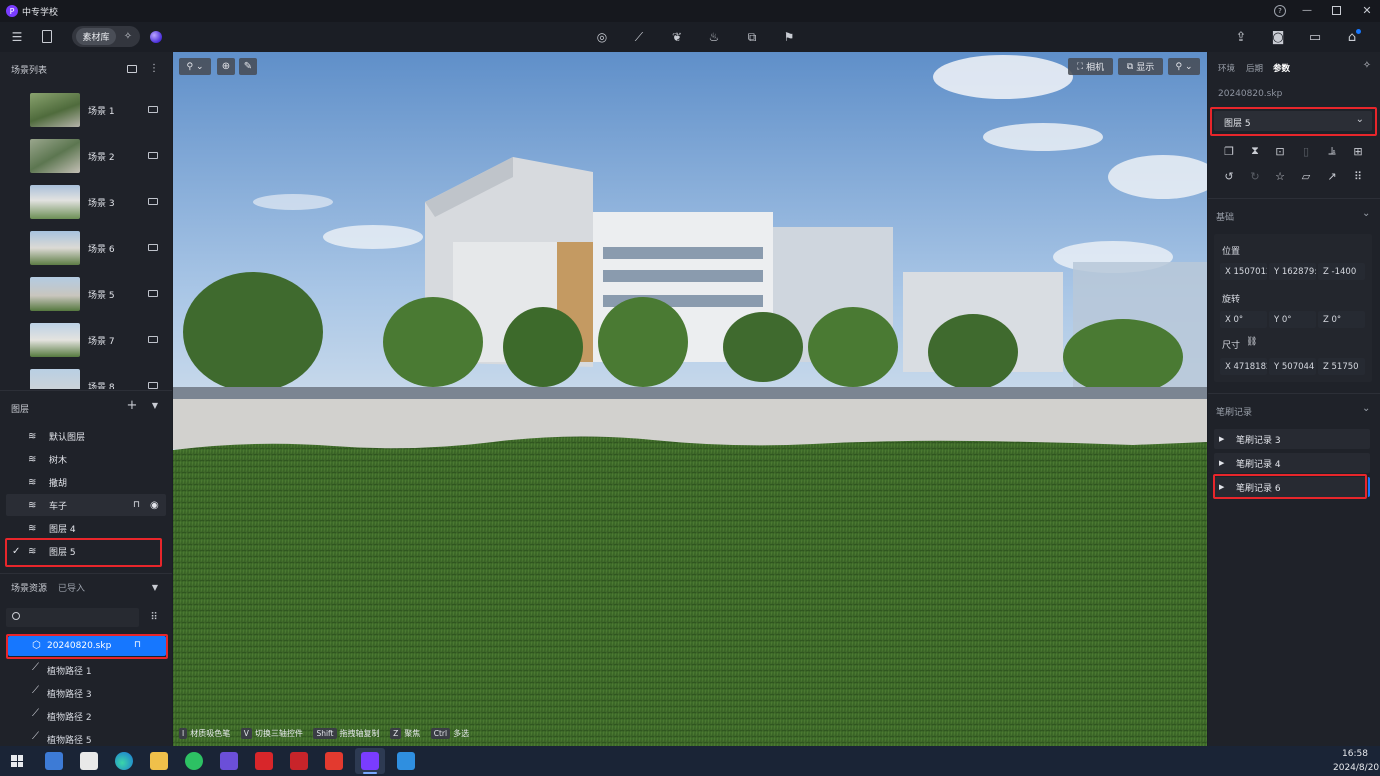 This screenshot has width=1380, height=776. I want to click on brush-record-item: ▶ 笔刷记录 3, so click(1292, 439).